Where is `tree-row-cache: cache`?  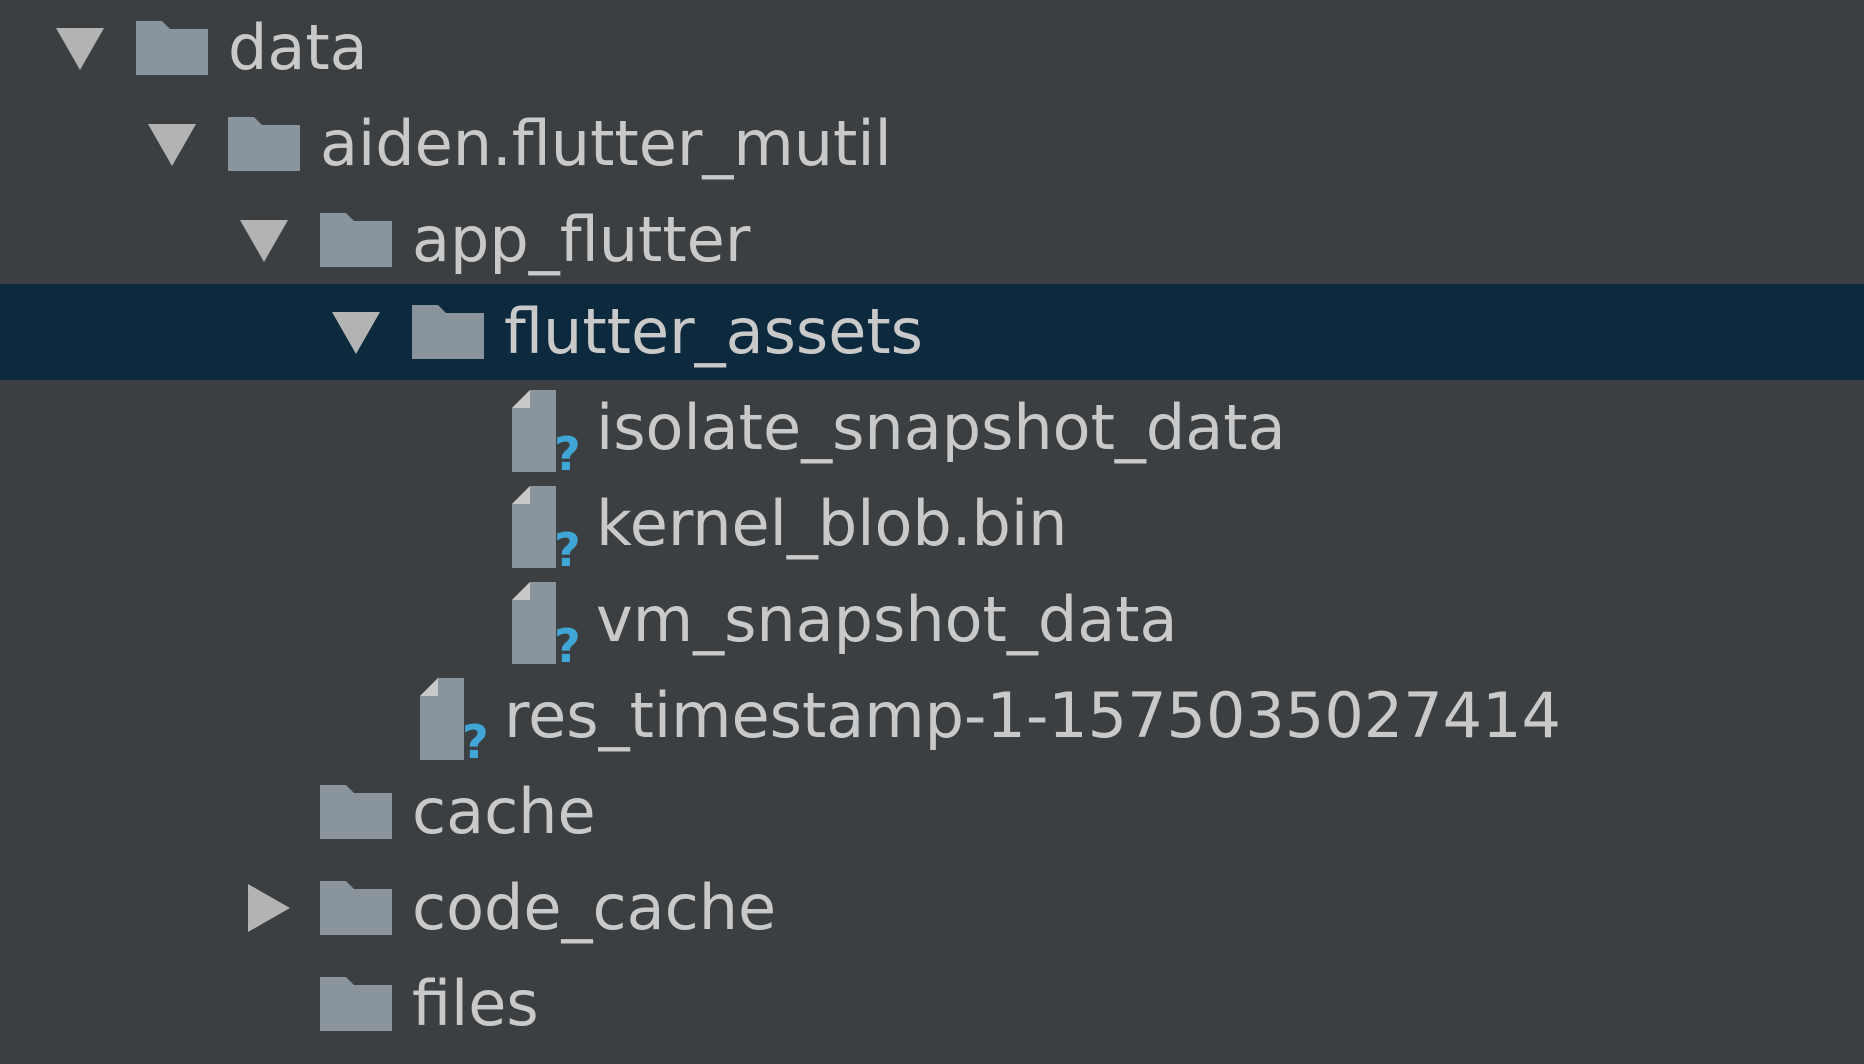 tree-row-cache: cache is located at coordinates (932, 812).